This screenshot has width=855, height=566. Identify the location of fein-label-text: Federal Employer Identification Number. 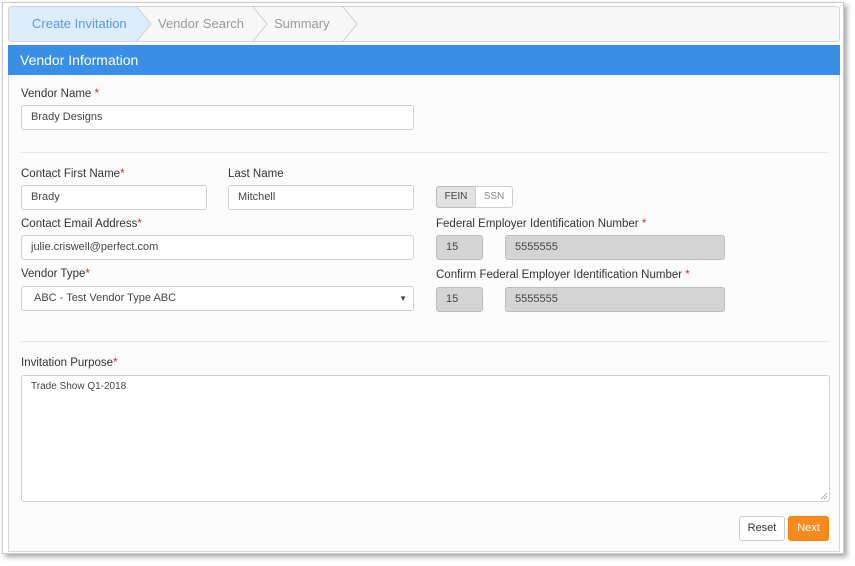
(537, 224).